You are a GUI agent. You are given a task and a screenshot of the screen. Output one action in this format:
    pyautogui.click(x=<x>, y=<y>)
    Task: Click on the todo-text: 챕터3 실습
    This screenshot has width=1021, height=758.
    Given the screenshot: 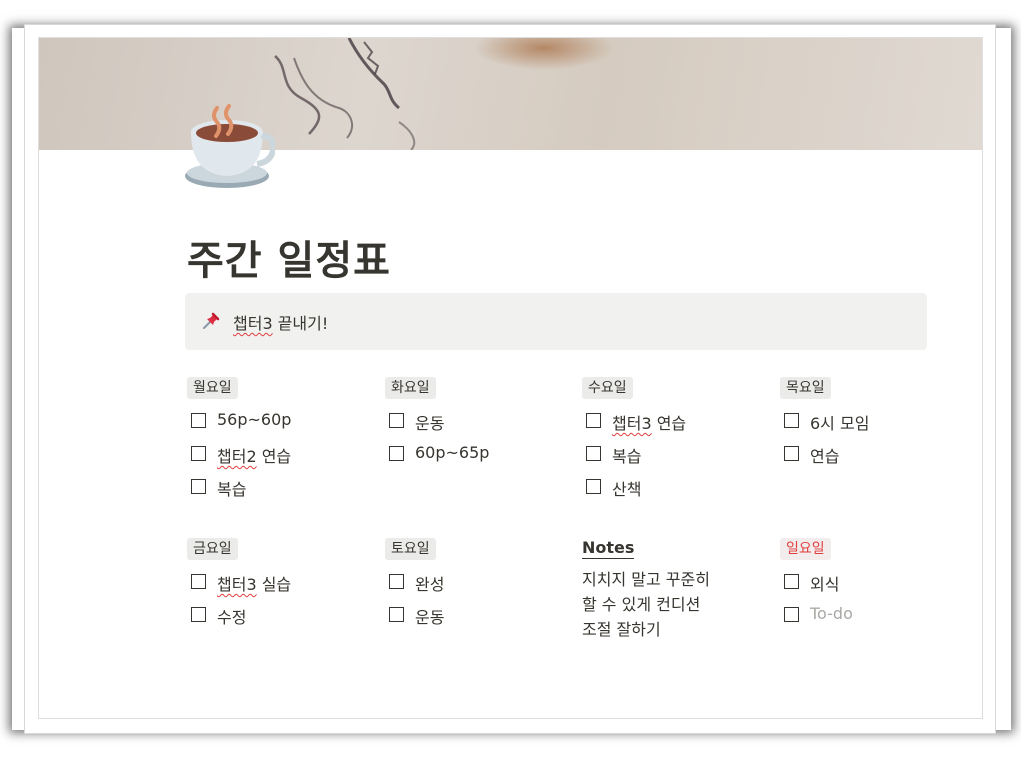 What is the action you would take?
    pyautogui.click(x=254, y=583)
    